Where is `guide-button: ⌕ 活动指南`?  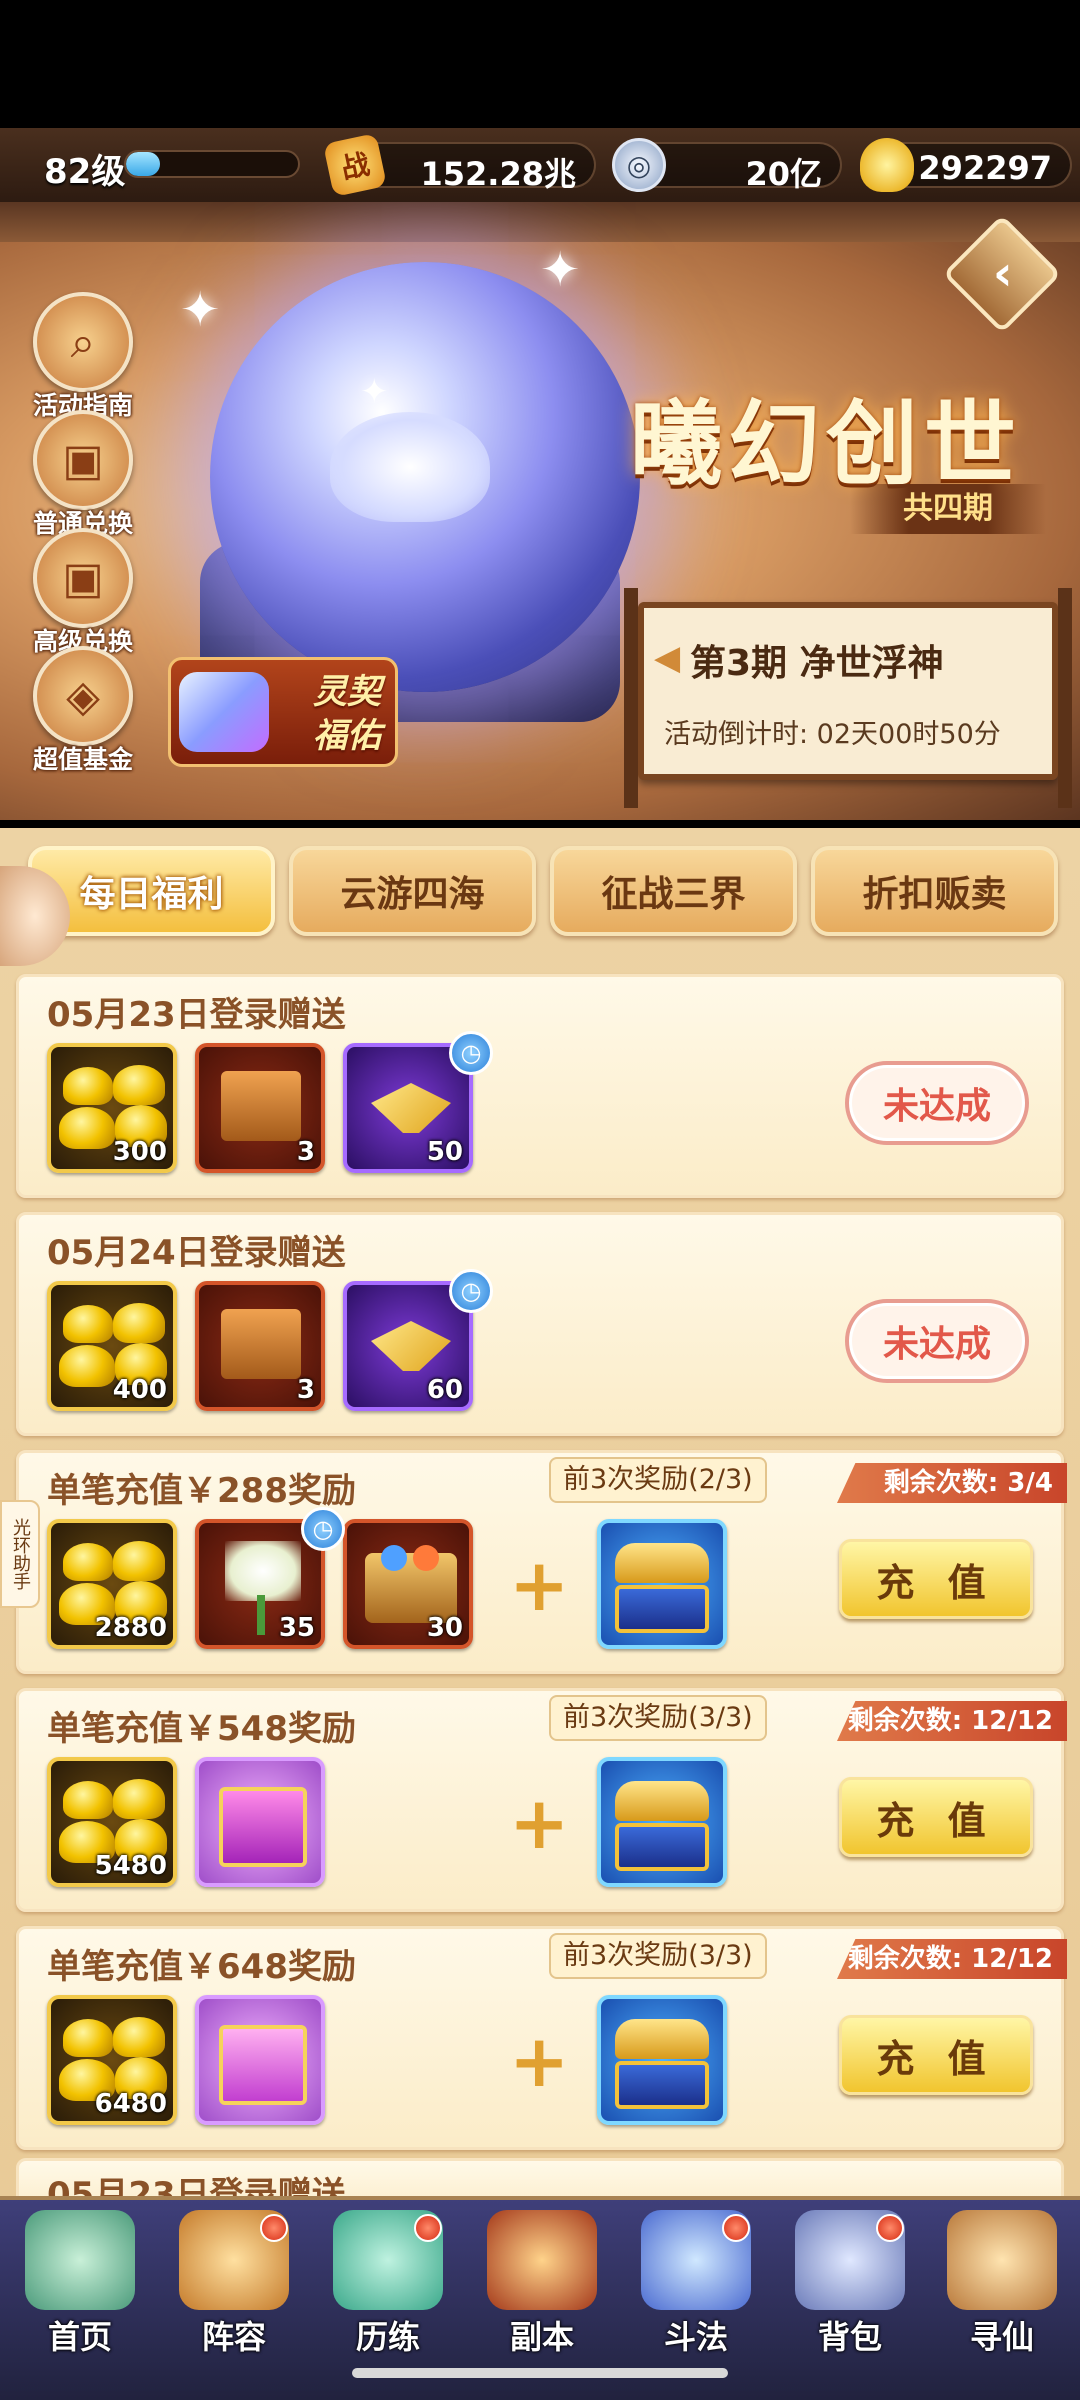
guide-button: ⌕ 活动指南 is located at coordinates (83, 357).